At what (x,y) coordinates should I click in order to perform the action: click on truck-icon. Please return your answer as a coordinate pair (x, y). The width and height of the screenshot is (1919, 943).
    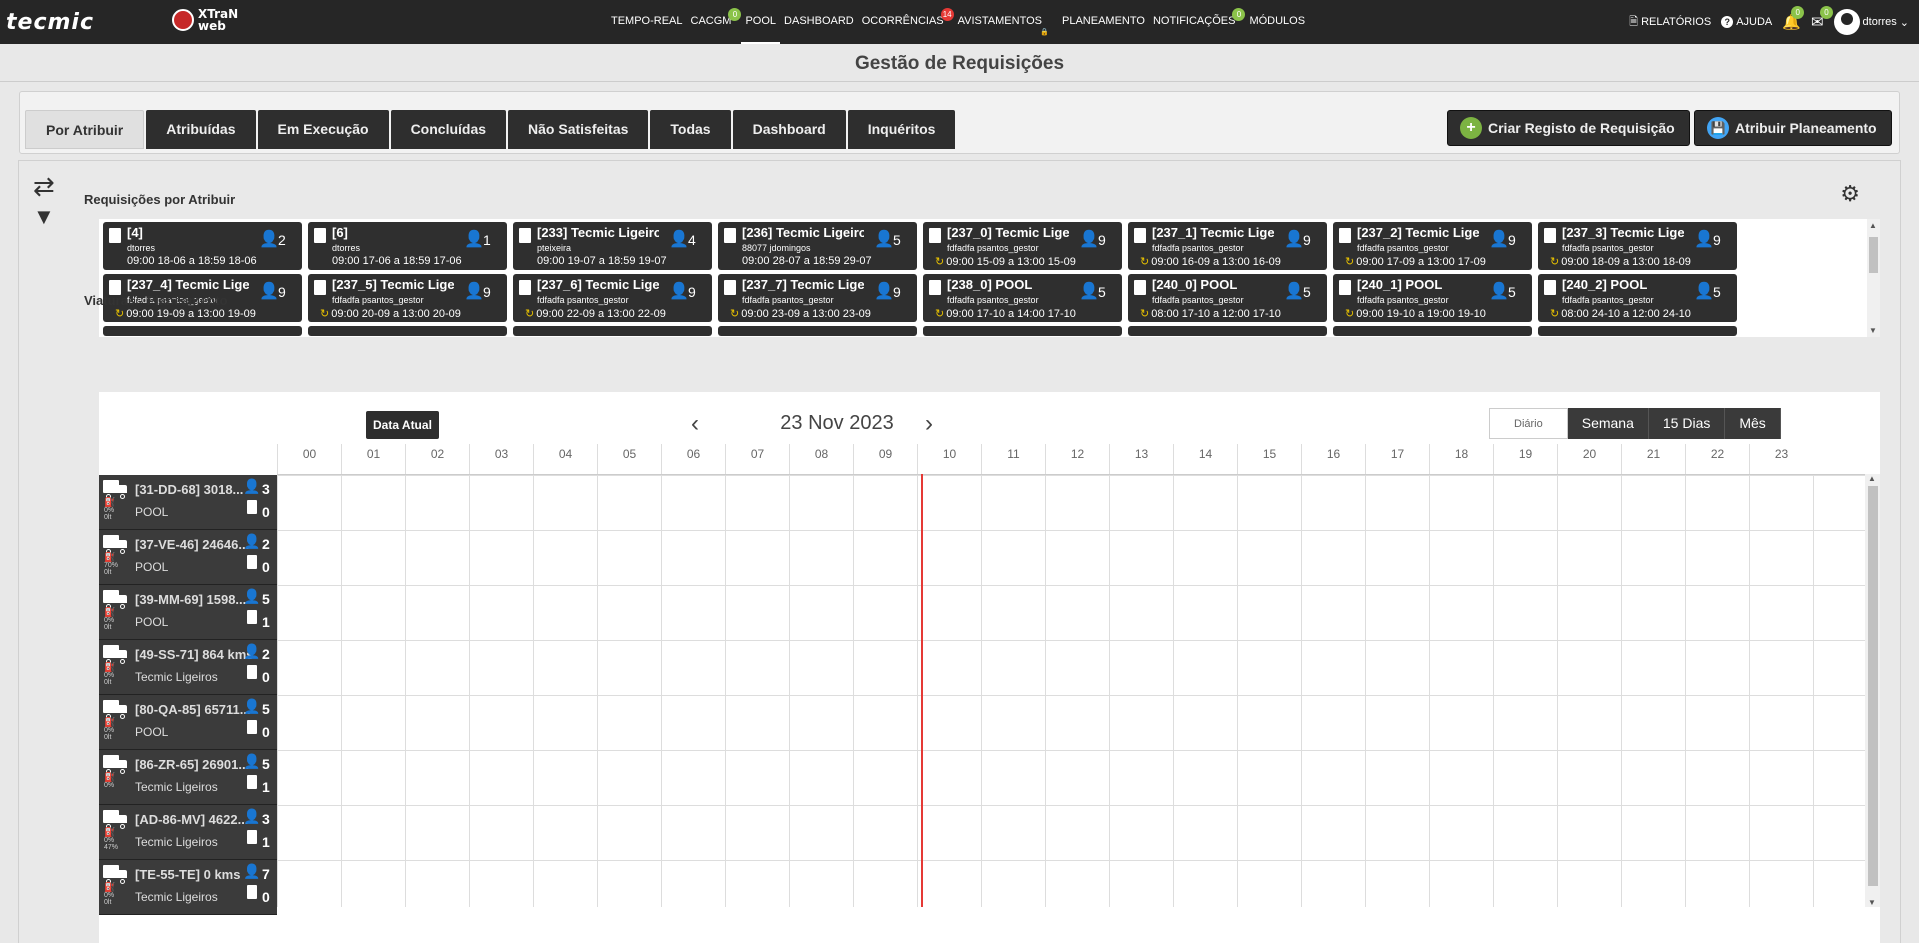
    Looking at the image, I should click on (115, 764).